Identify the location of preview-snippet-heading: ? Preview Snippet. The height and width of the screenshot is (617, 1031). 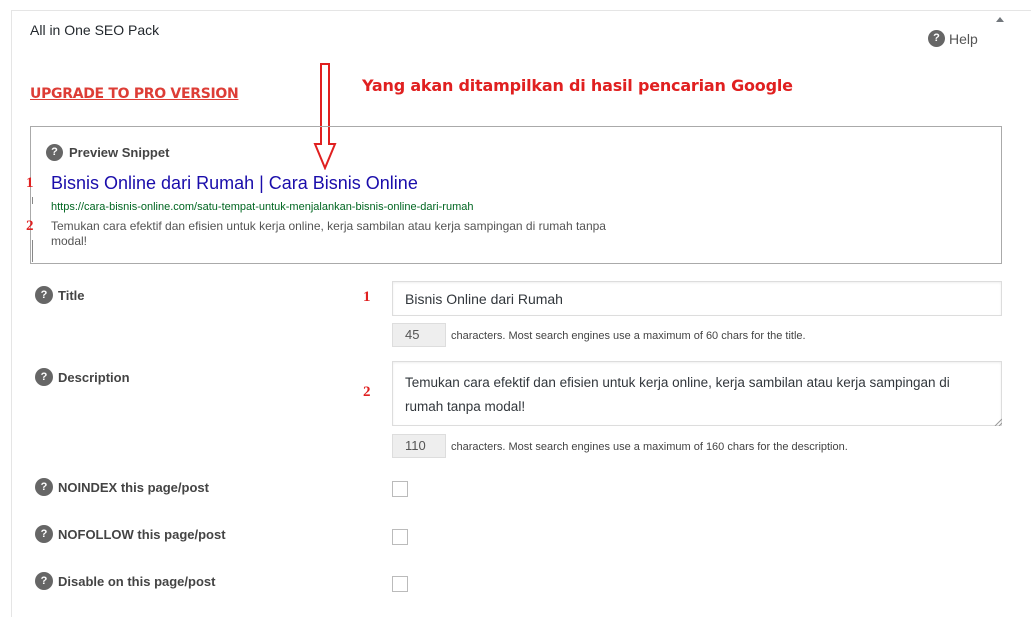
(107, 152).